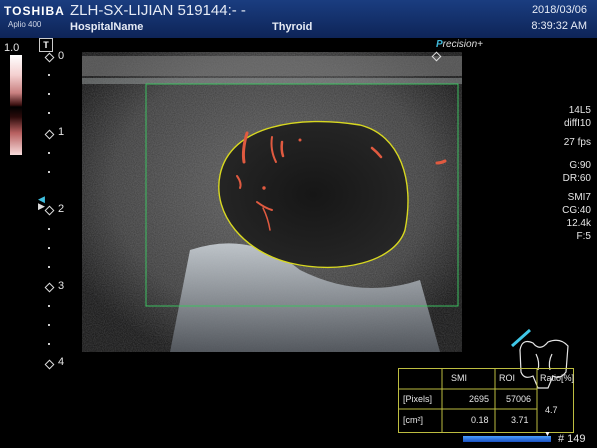 This screenshot has width=597, height=448. Describe the element at coordinates (459, 378) in the screenshot. I see `table-header-smi: SMI` at that location.